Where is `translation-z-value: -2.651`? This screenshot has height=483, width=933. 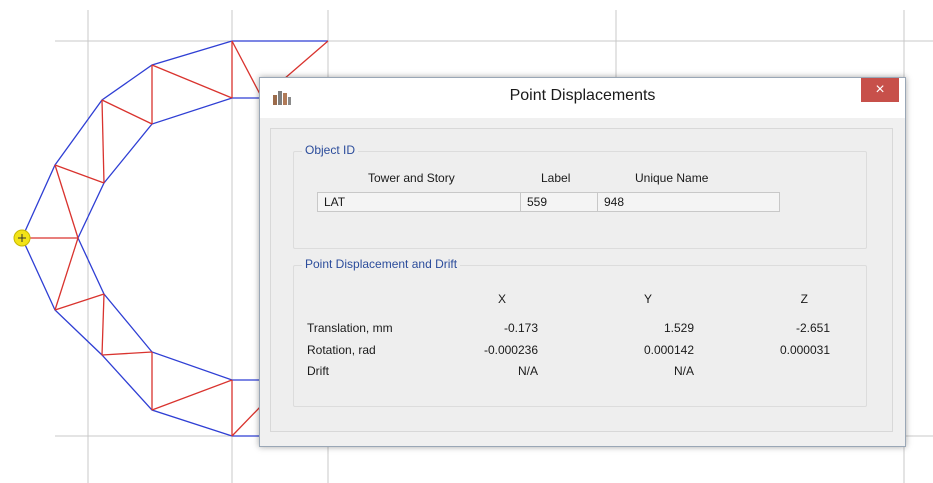
translation-z-value: -2.651 is located at coordinates (812, 328).